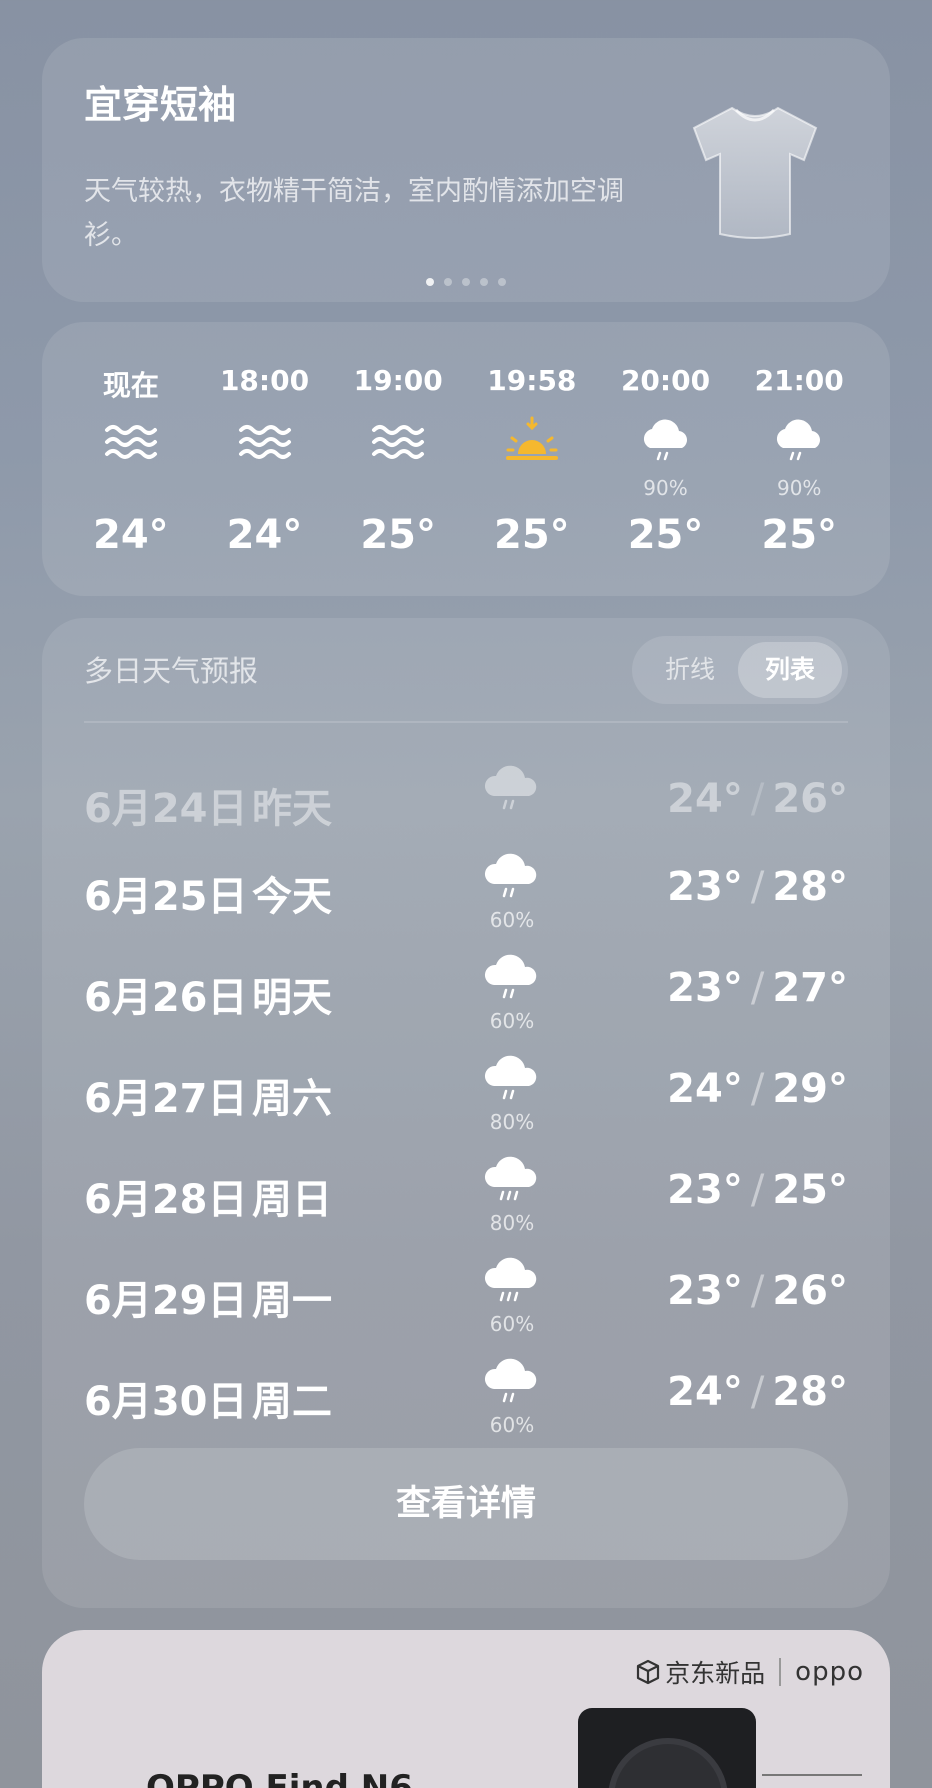  I want to click on forecast-row: 6月28日 周日 80% 23°/25°, so click(466, 1193).